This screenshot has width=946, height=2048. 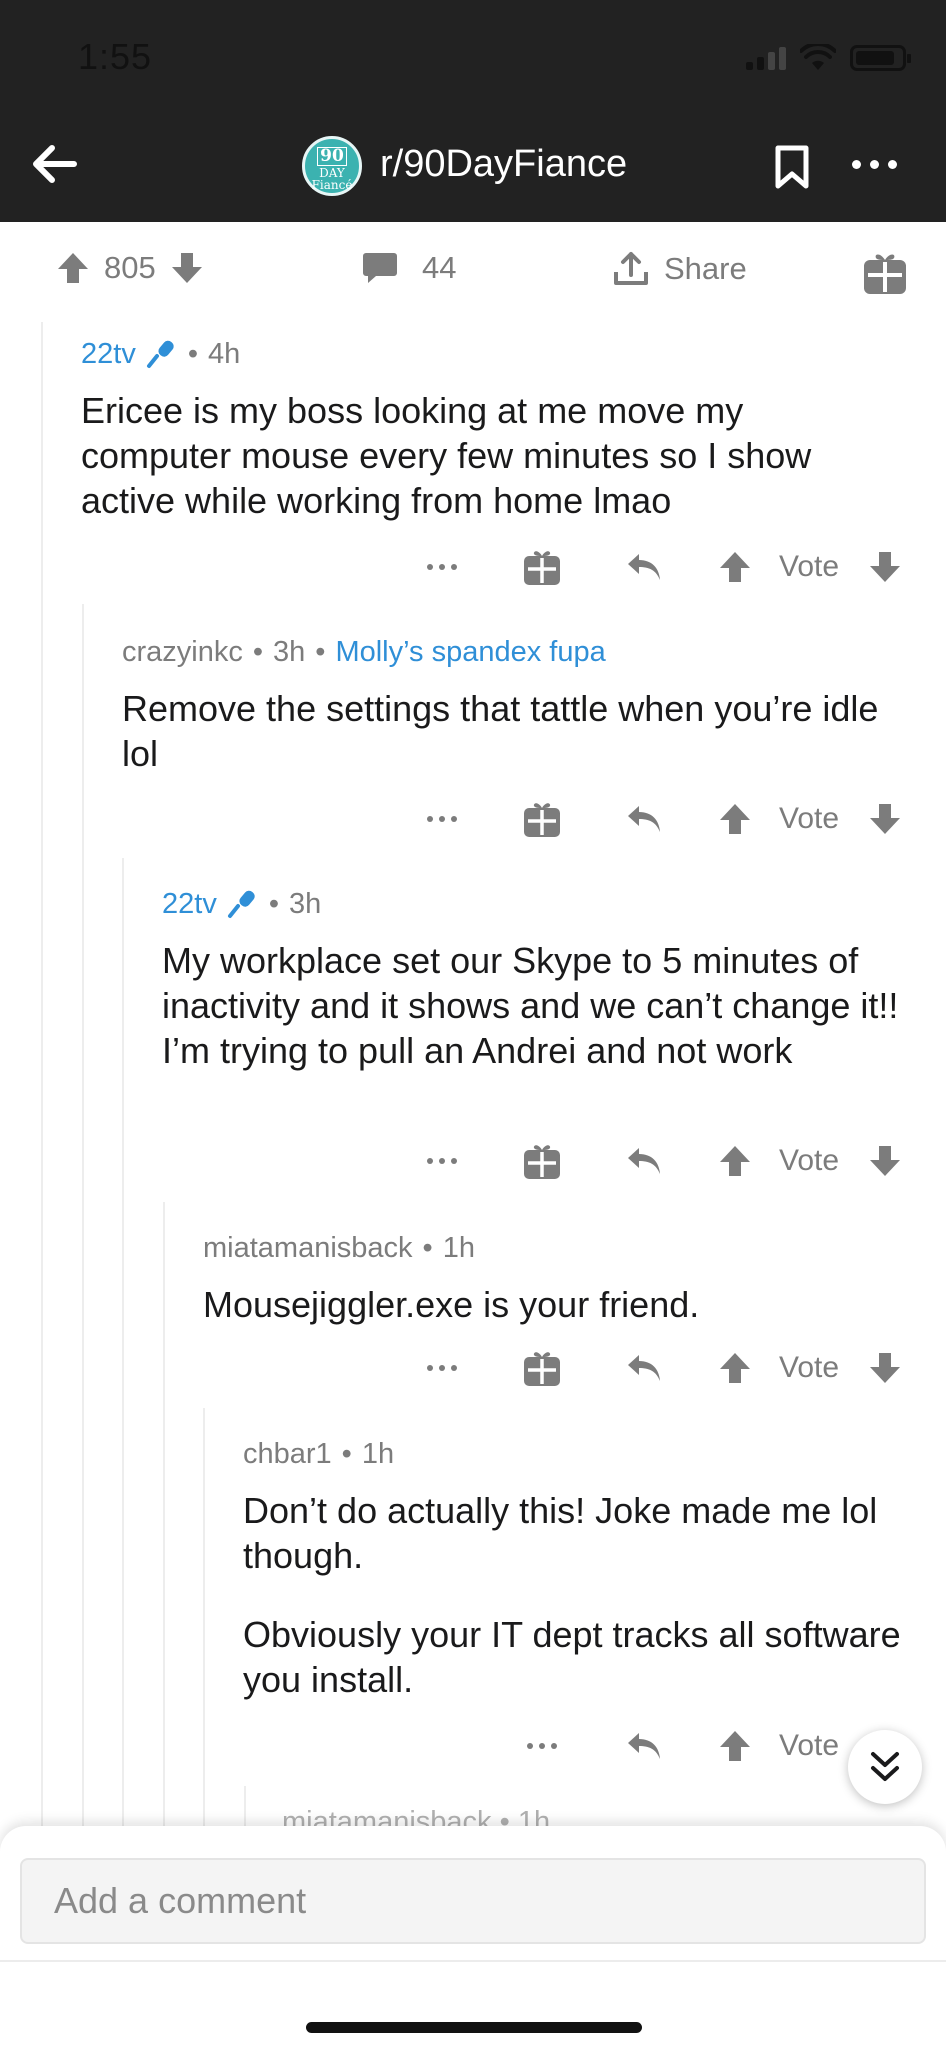 I want to click on comment-meta: miatamanisback • 1h, so click(x=339, y=1248).